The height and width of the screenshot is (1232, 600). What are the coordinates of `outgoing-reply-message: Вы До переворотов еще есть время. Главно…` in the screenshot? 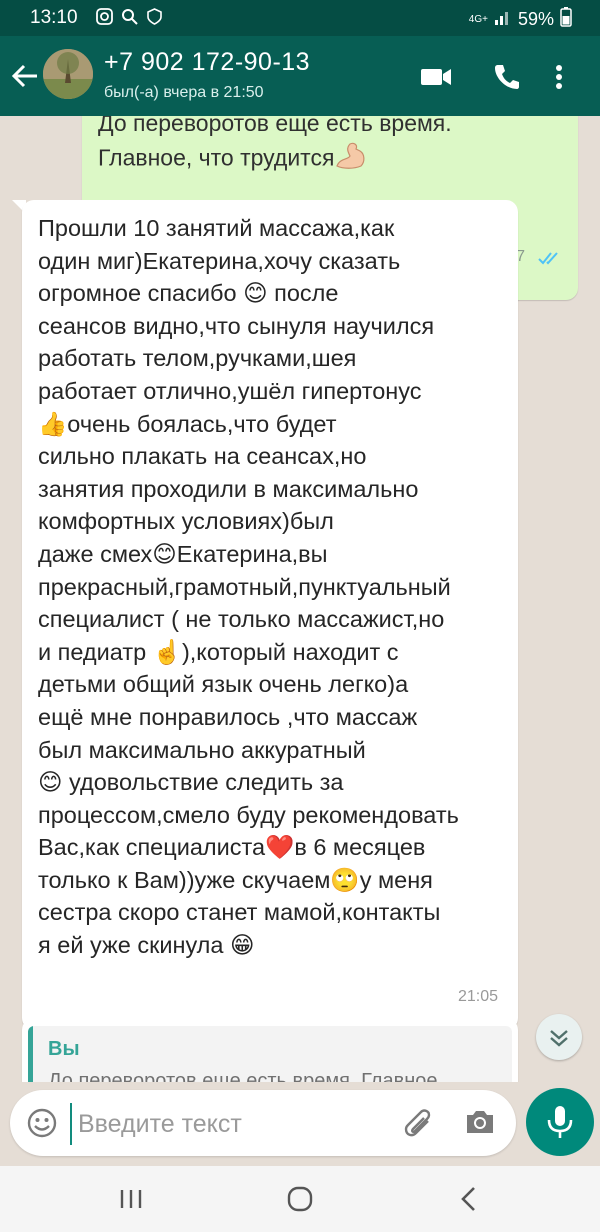 It's located at (270, 1050).